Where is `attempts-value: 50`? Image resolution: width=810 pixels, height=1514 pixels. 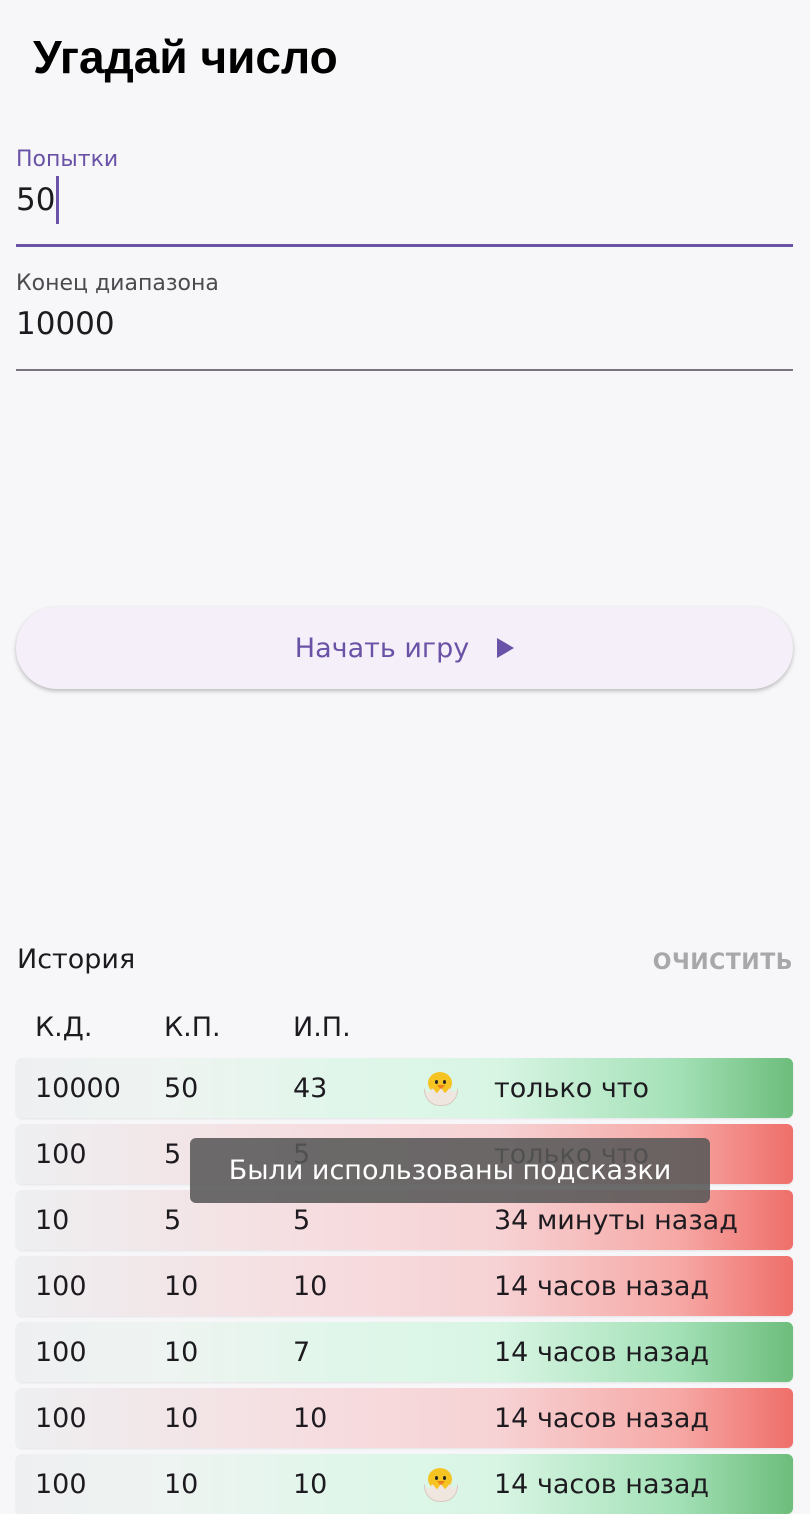 attempts-value: 50 is located at coordinates (36, 200).